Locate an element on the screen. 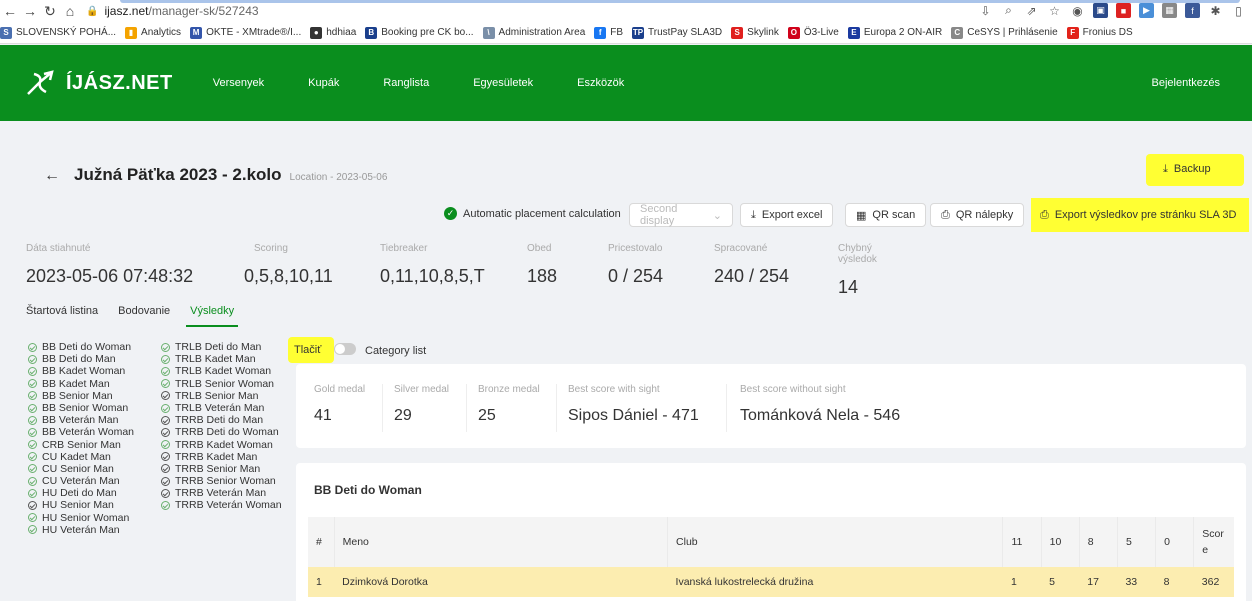  category-item: TRLB Veterán Man is located at coordinates (231, 408).